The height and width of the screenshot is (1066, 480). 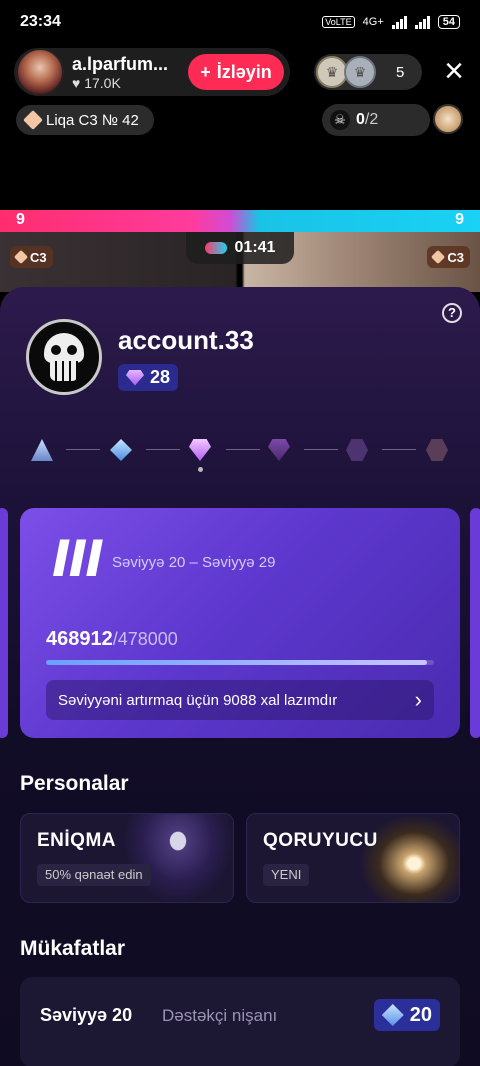 What do you see at coordinates (240, 221) in the screenshot?
I see `battle-score-bar: 9 9` at bounding box center [240, 221].